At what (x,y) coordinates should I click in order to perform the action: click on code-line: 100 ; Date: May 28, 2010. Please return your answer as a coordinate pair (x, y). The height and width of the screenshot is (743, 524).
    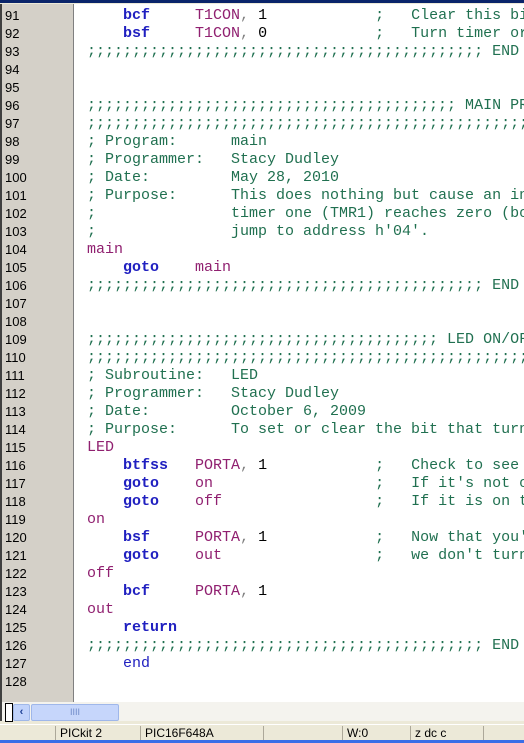
    Looking at the image, I should click on (263, 178).